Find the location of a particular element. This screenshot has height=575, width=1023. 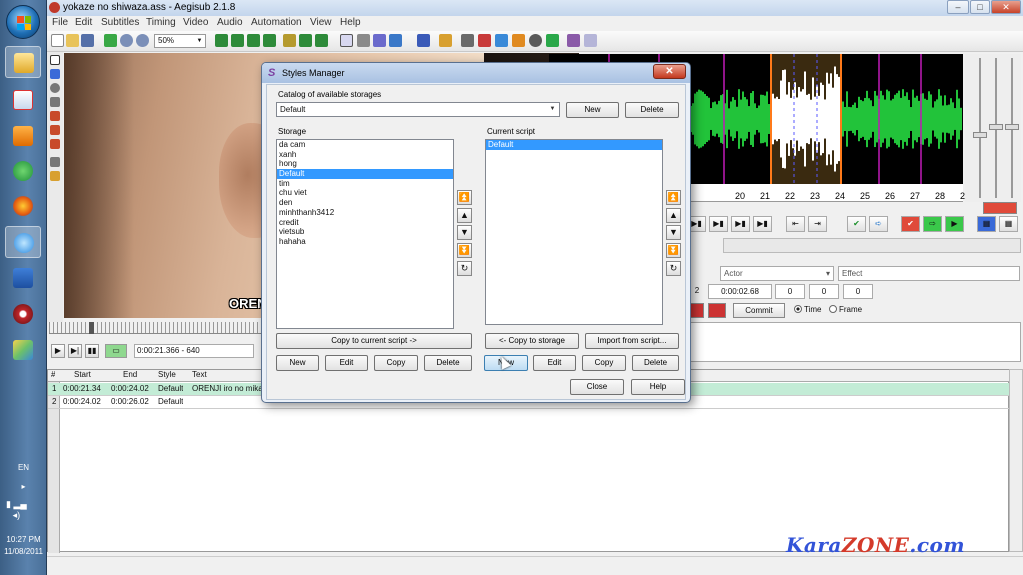

dialog-help-button: Help is located at coordinates (658, 387).